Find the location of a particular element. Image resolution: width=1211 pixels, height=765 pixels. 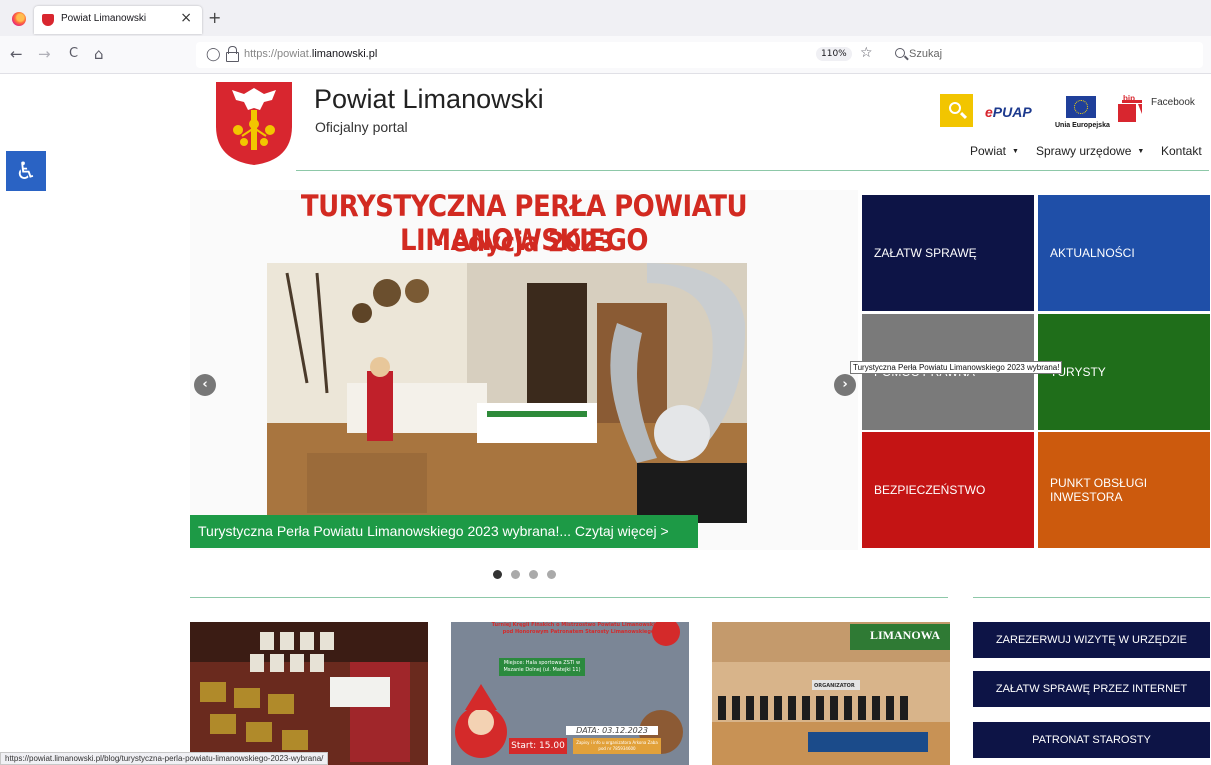

site-title: Powiat Limanowski is located at coordinates (429, 99).